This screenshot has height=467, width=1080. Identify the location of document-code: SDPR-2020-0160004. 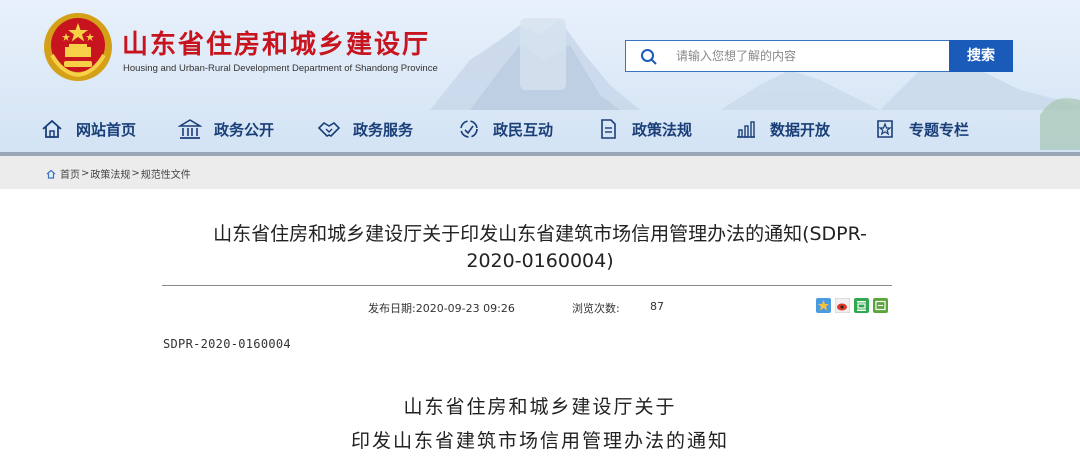
(227, 344).